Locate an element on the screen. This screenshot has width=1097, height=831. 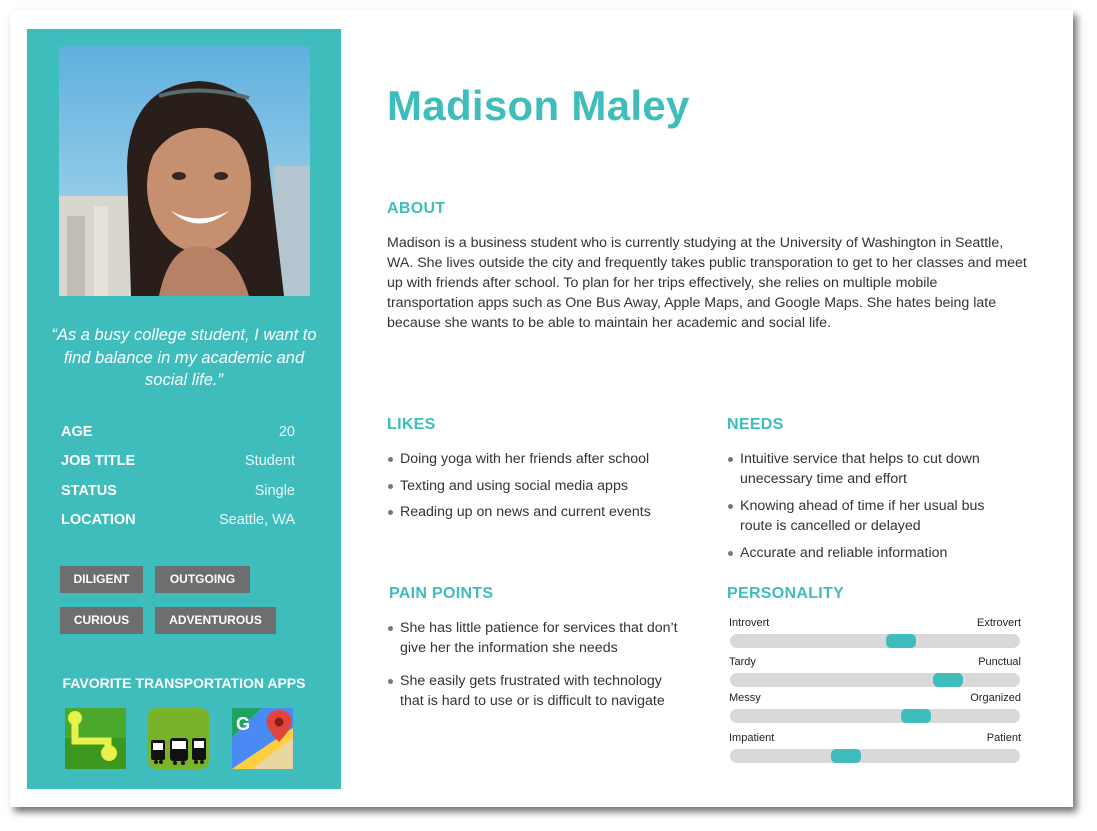
personality-scale: Messy Organized is located at coordinates (875, 707).